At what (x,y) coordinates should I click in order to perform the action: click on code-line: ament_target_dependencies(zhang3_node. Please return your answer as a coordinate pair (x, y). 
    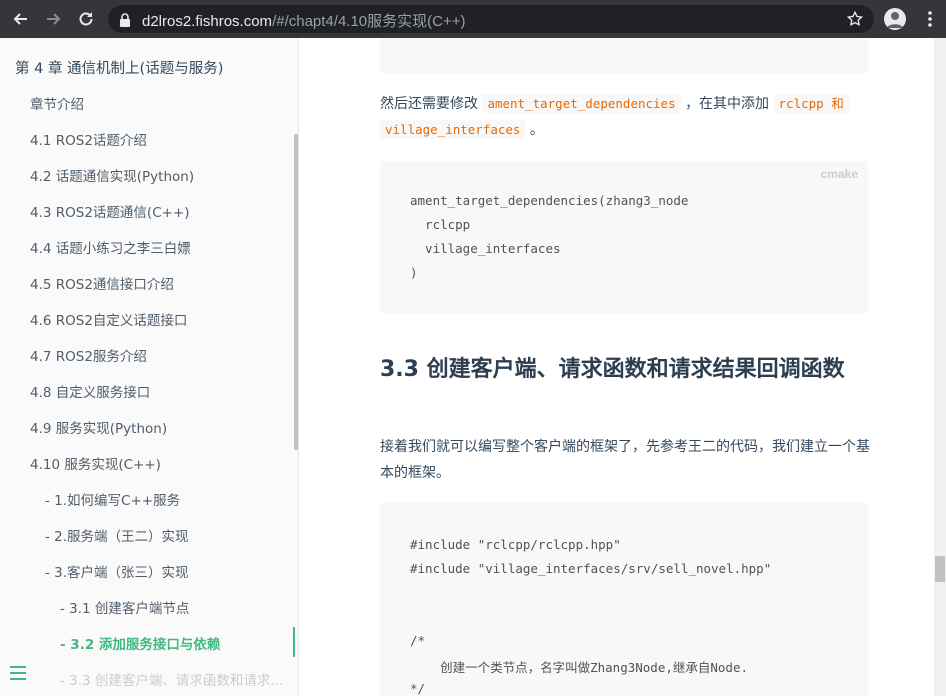
    Looking at the image, I should click on (549, 200).